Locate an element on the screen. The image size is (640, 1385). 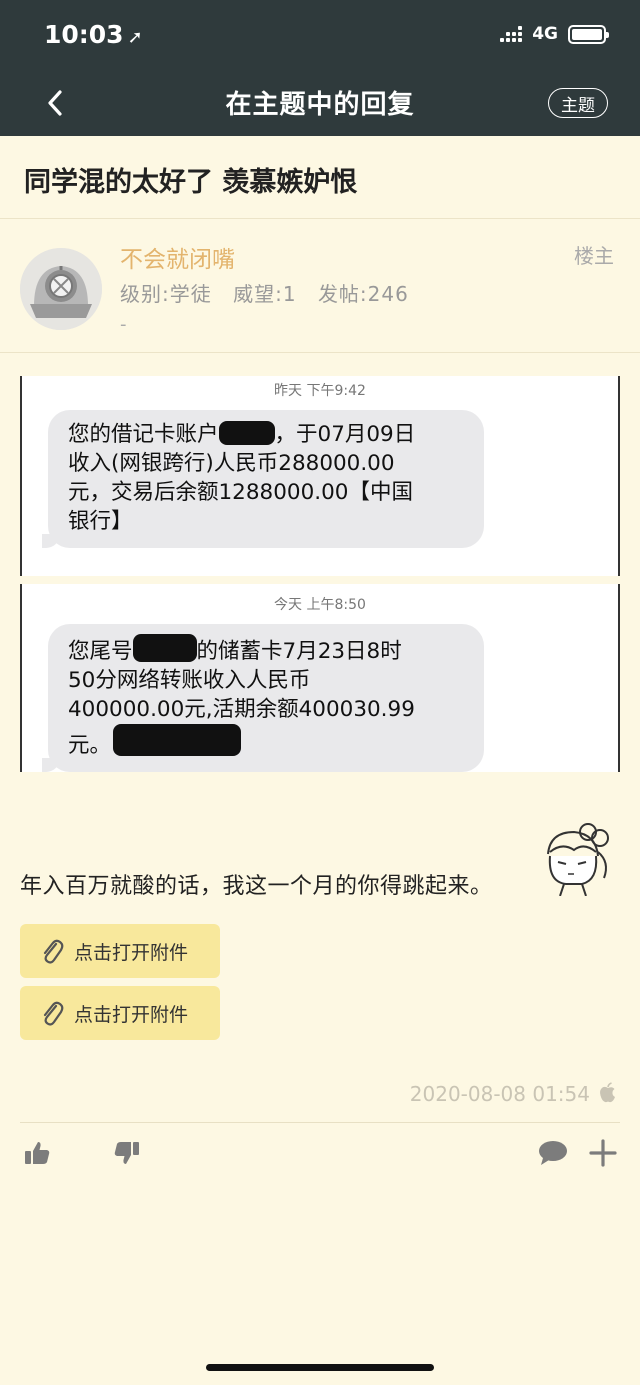
status-time: 10:03 ➚ is located at coordinates (93, 34).